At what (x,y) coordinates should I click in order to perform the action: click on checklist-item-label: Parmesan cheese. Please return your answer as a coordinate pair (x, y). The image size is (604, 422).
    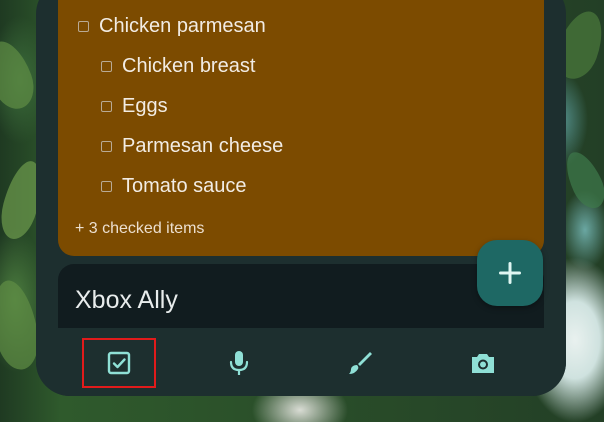
    Looking at the image, I should click on (203, 146).